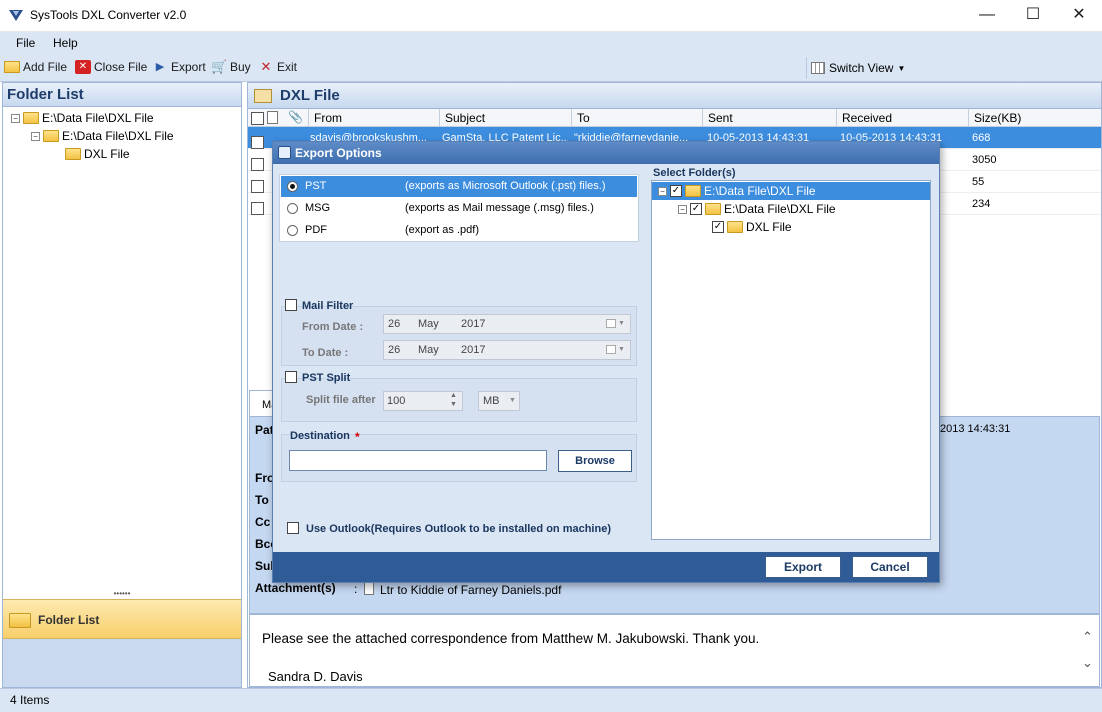 This screenshot has height=712, width=1102. I want to click on pane-splitter: ••••••, so click(122, 594).